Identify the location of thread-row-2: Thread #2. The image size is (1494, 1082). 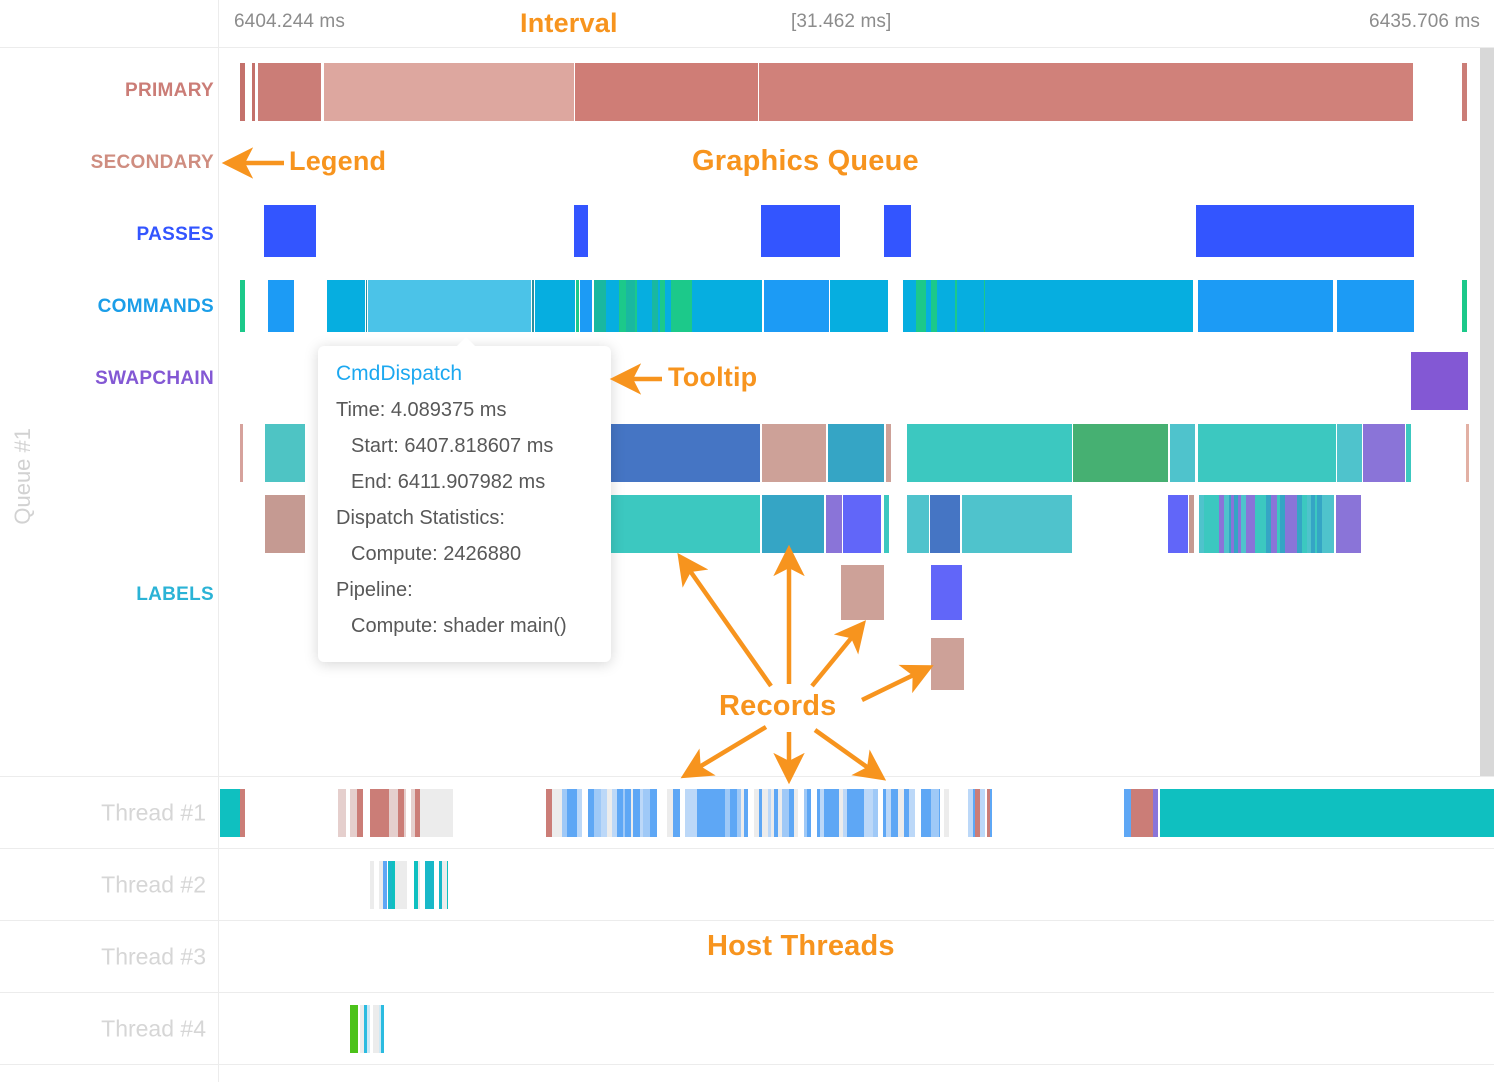
(747, 884).